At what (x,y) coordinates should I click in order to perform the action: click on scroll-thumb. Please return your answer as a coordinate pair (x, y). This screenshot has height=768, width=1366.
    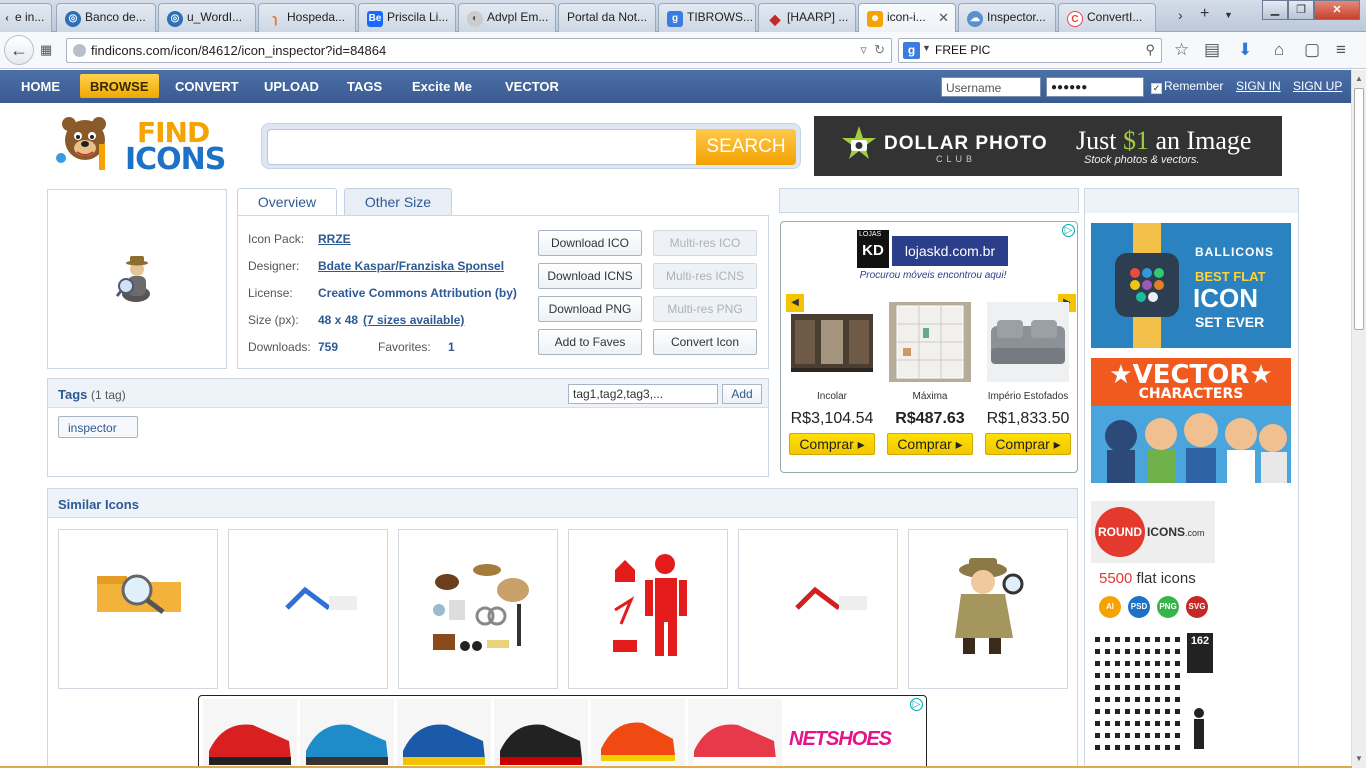
    Looking at the image, I should click on (1359, 209).